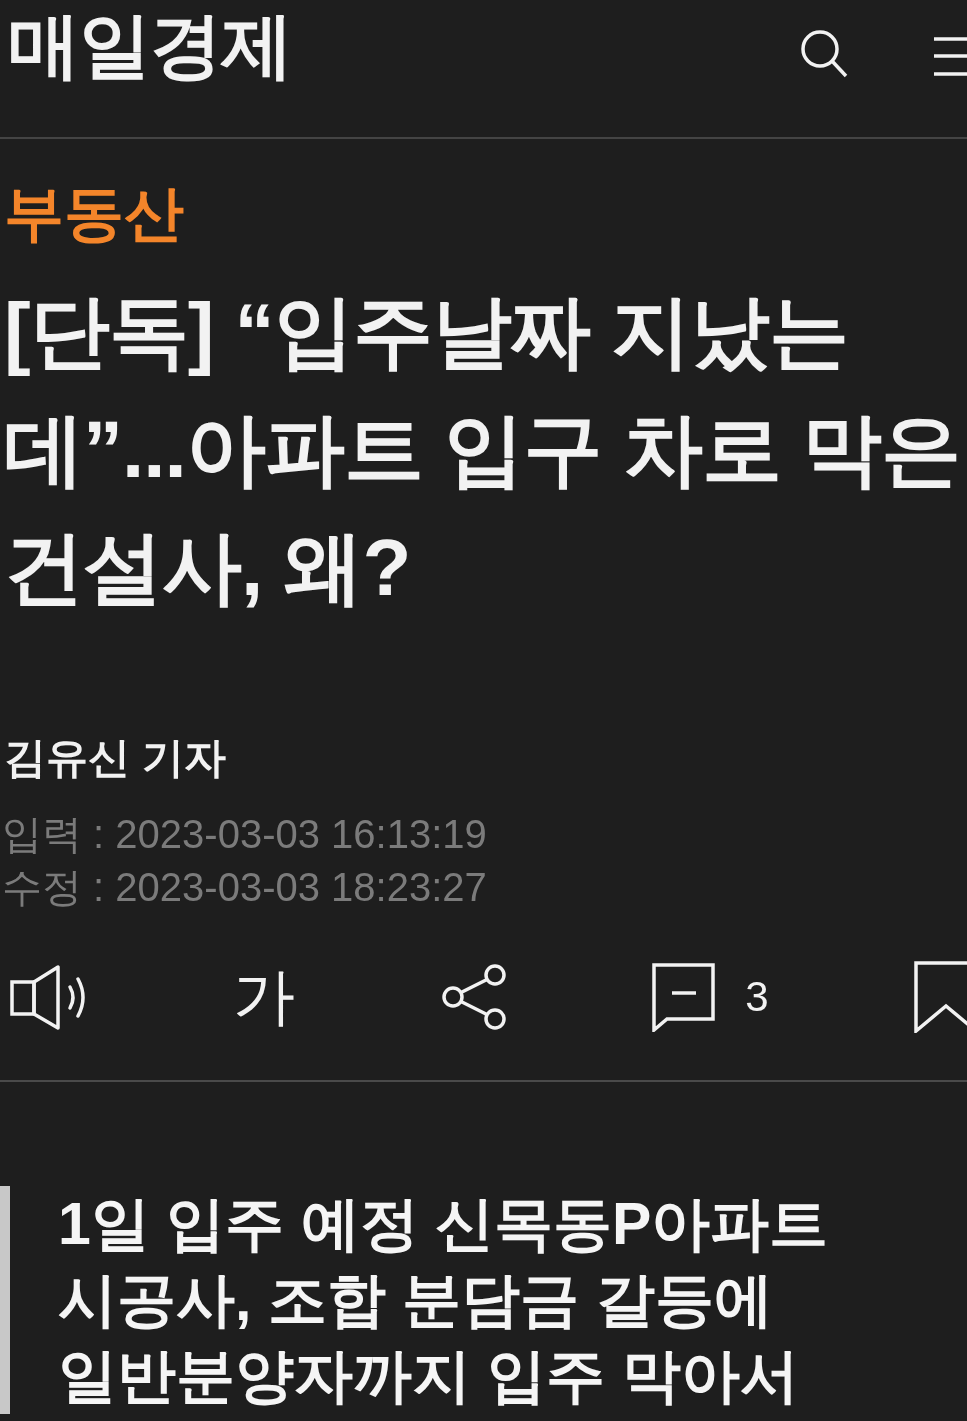 This screenshot has height=1421, width=967. Describe the element at coordinates (684, 997) in the screenshot. I see `comment-icon` at that location.